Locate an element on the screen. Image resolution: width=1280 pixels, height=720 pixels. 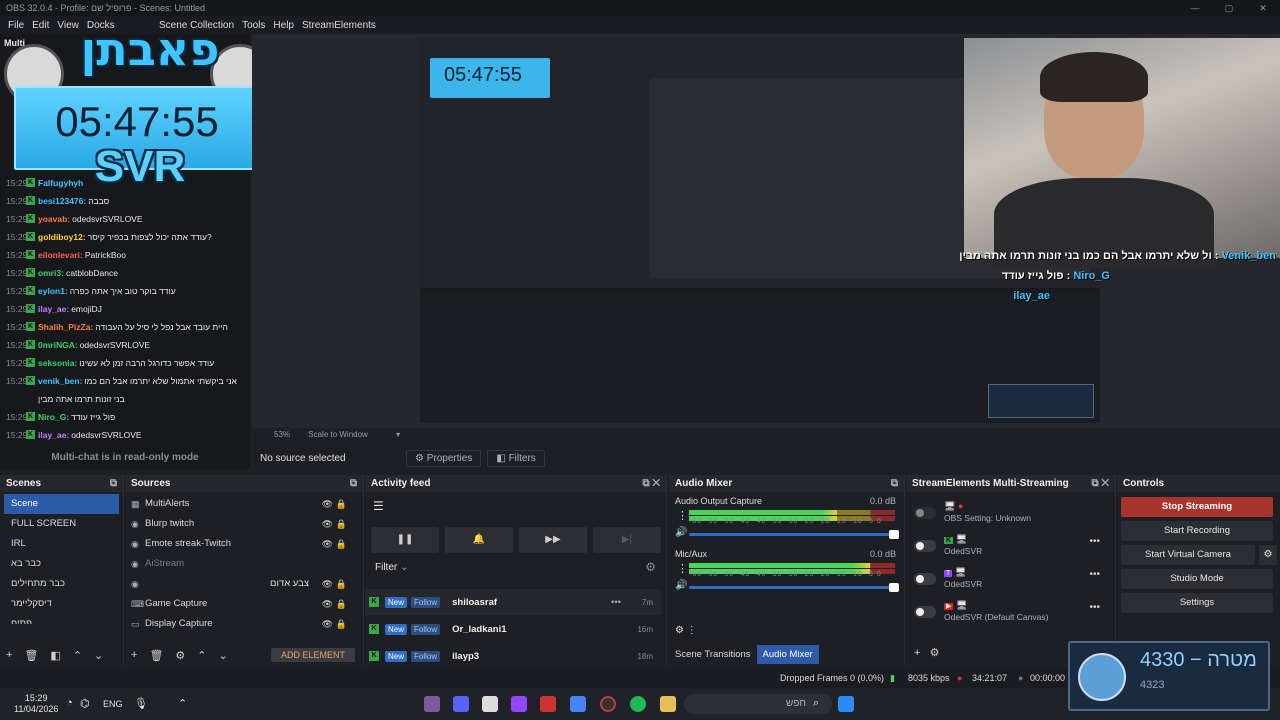
start-virtual-camera-button: Start Virtual Camera is located at coordinates (1188, 555).